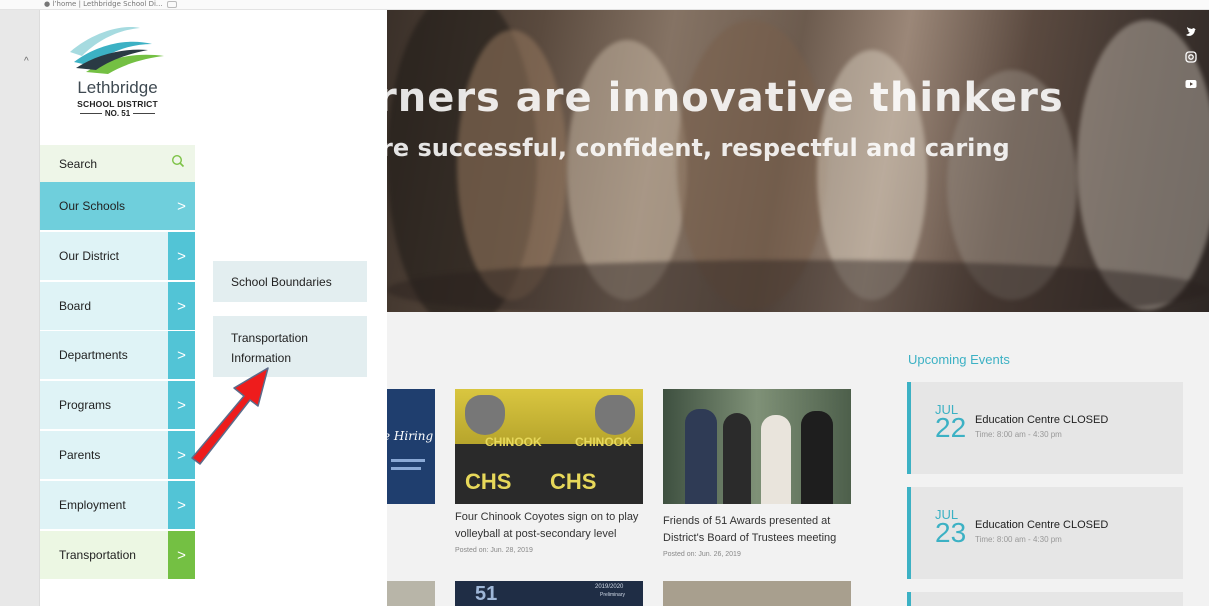 This screenshot has width=1209, height=606. I want to click on logo-line1: SCHOOL DISTRICT, so click(117, 104).